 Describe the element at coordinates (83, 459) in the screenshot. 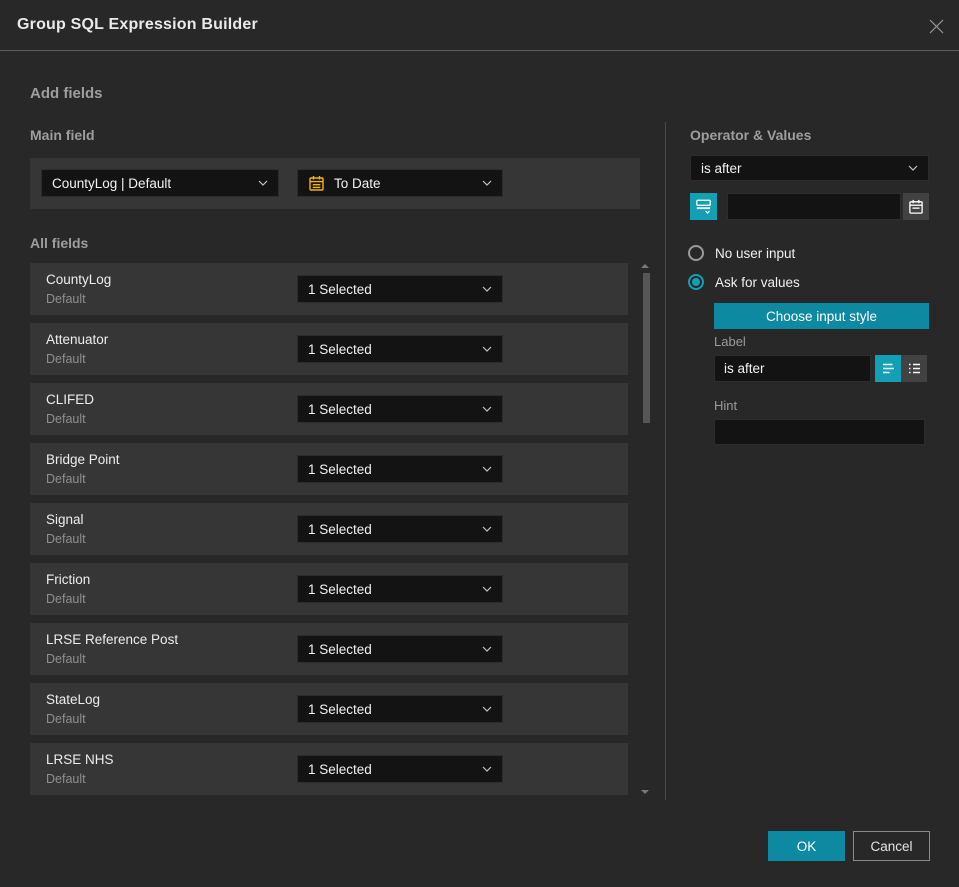

I see `field-name: Bridge Point` at that location.